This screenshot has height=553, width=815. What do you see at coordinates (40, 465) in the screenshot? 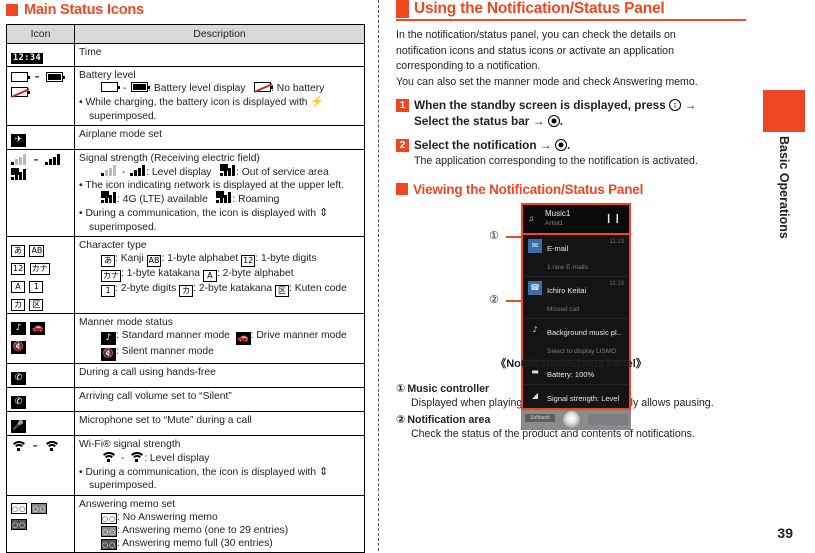
I see `icon-cell-wifi: -` at bounding box center [40, 465].